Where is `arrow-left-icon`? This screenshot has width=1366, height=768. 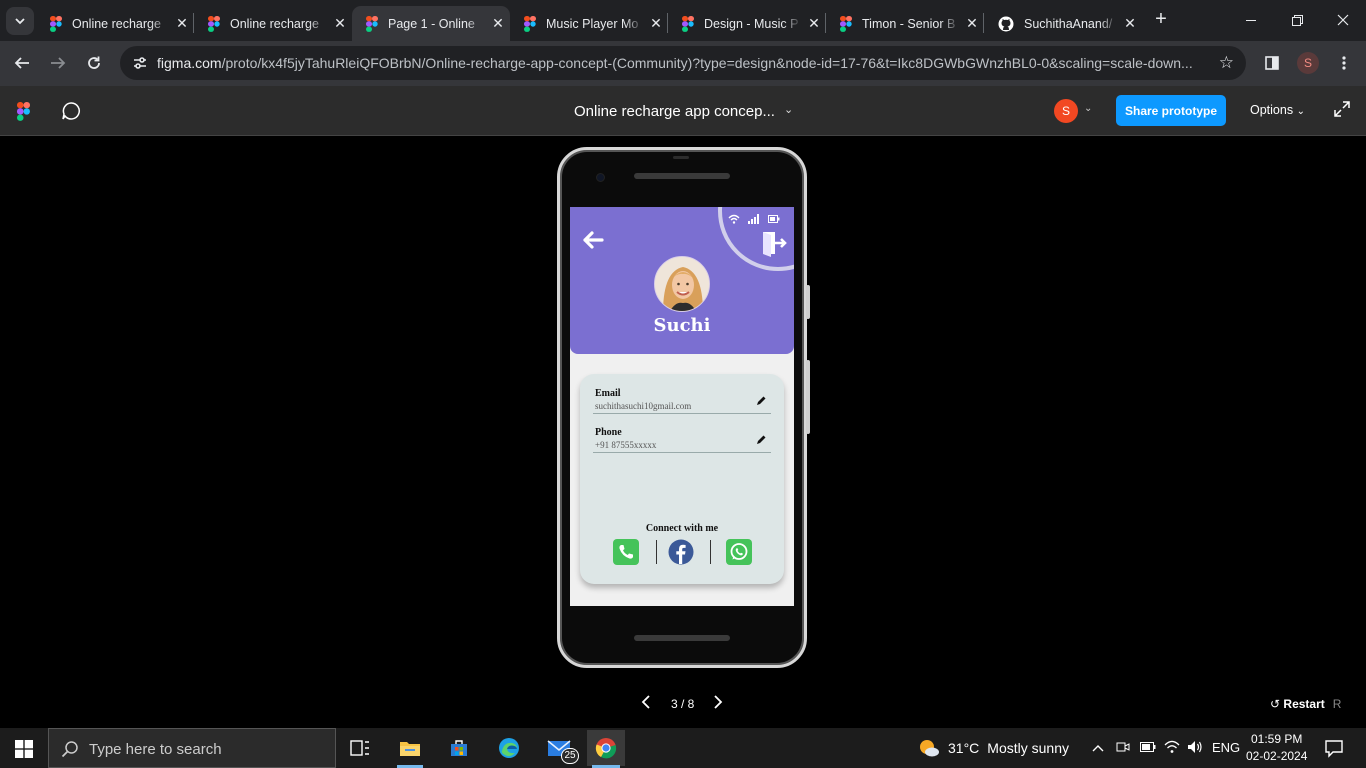 arrow-left-icon is located at coordinates (21, 63).